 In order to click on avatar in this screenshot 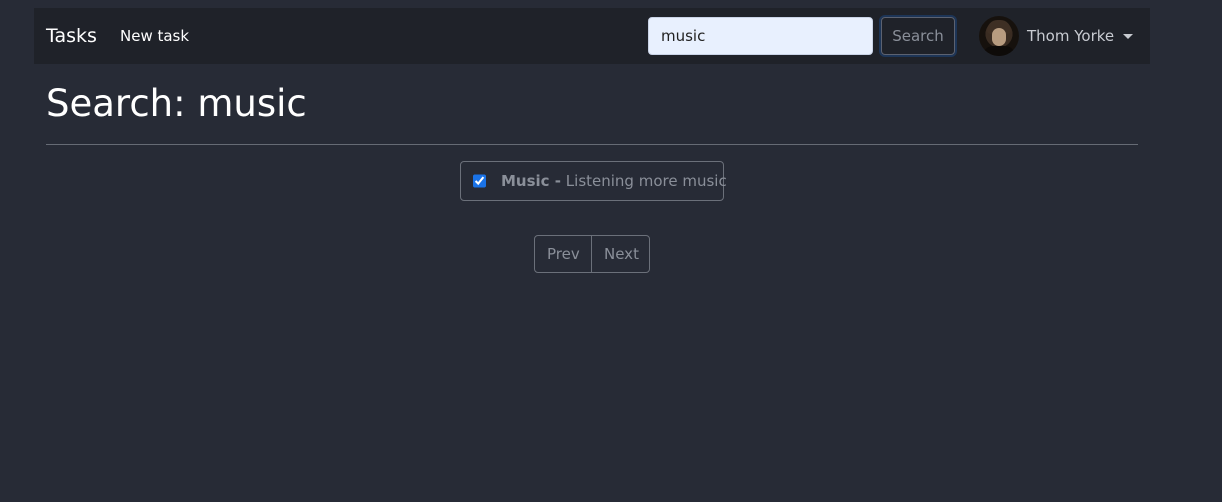, I will do `click(999, 36)`.